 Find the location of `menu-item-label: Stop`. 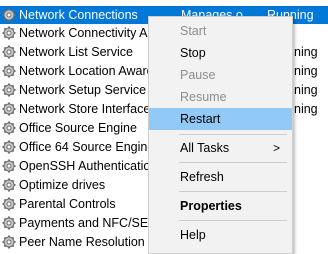

menu-item-label: Stop is located at coordinates (193, 53).